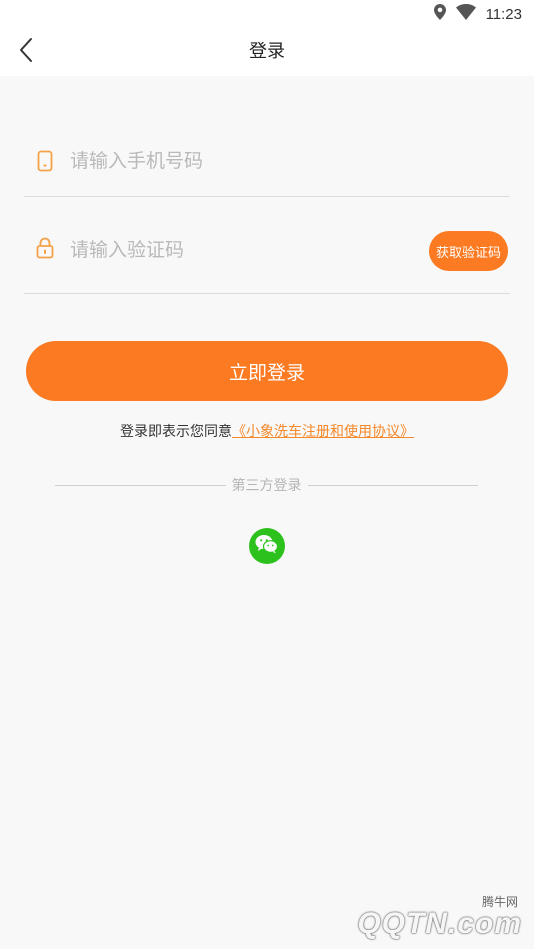 The image size is (534, 949). I want to click on watermark-logo-text: QQTN.com, so click(439, 923).